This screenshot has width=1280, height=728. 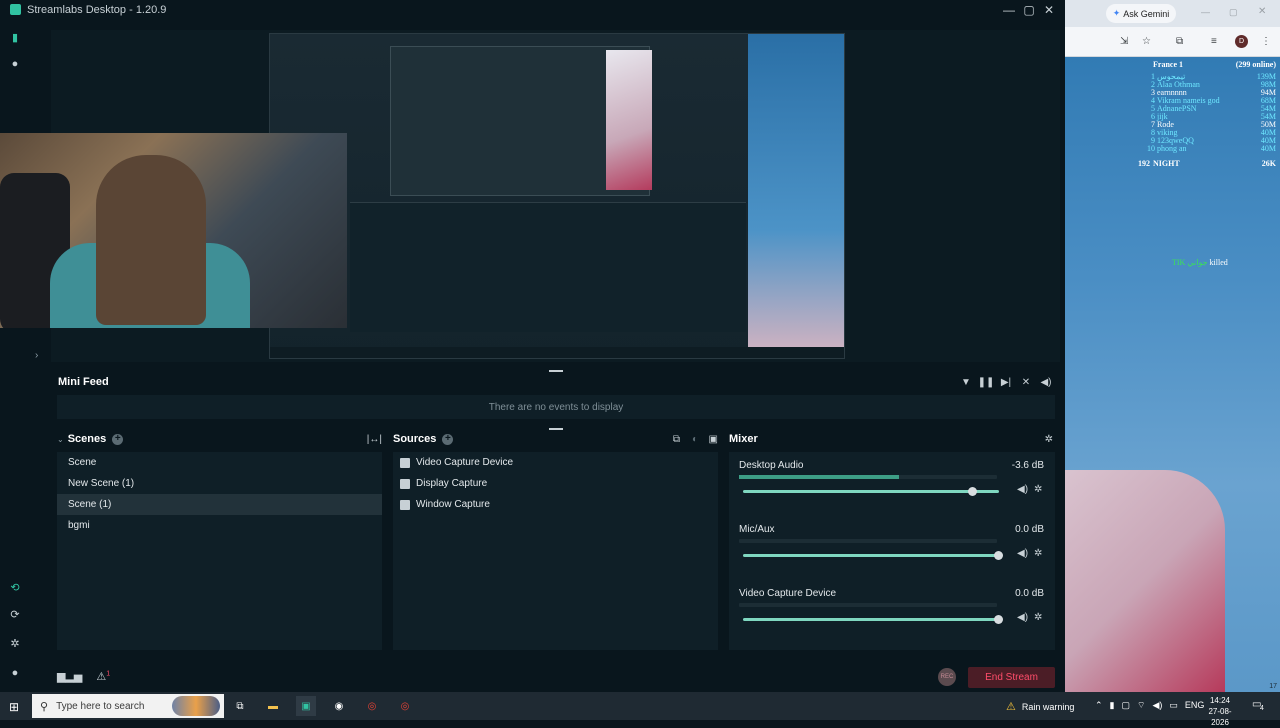 What do you see at coordinates (1141, 13) in the screenshot?
I see `ask-gemini-button: ✦ Ask Gemini` at bounding box center [1141, 13].